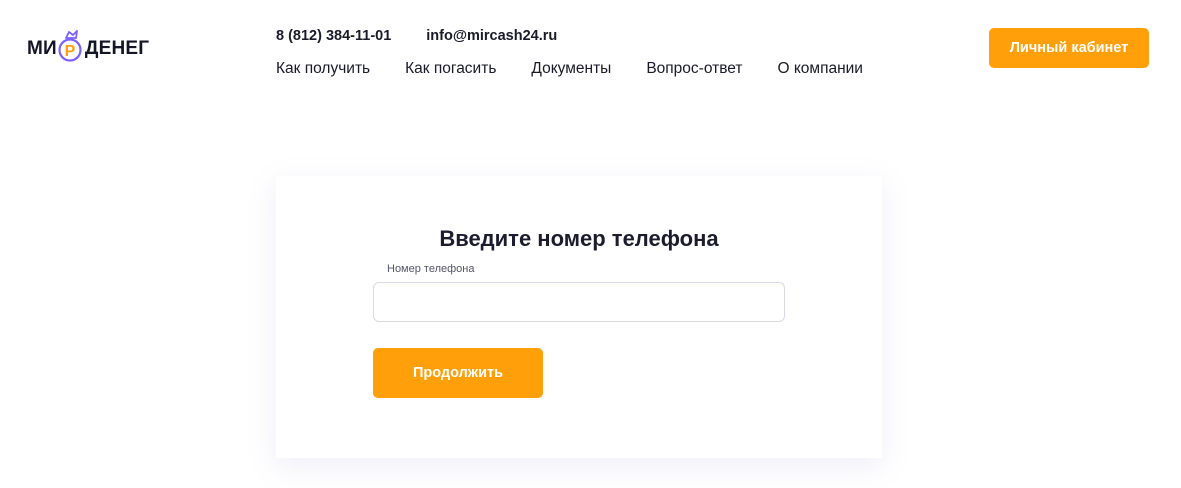 The image size is (1181, 488). I want to click on nav-item-how-to-repay: Как погасить, so click(450, 69).